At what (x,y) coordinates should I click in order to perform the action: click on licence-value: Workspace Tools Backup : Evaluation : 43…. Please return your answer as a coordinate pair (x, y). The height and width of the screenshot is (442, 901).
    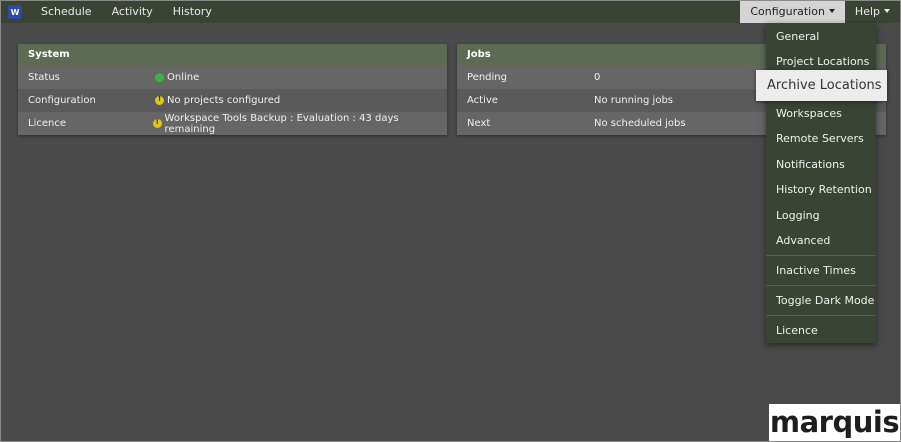
    Looking at the image, I should click on (281, 123).